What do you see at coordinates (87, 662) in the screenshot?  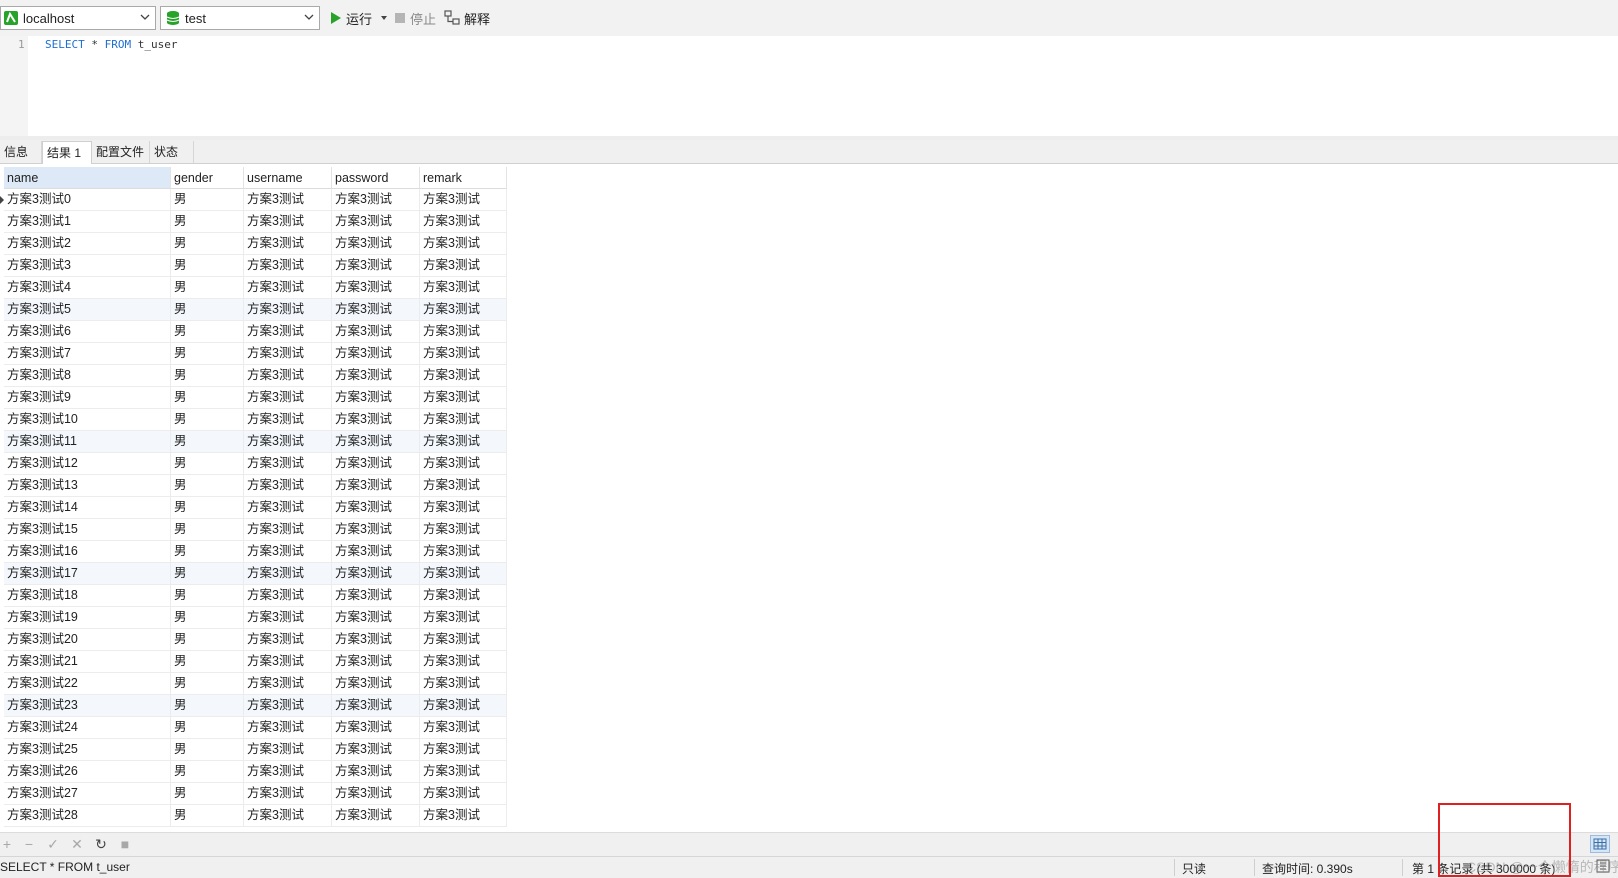 I see `cell-name: 方案3测试21` at bounding box center [87, 662].